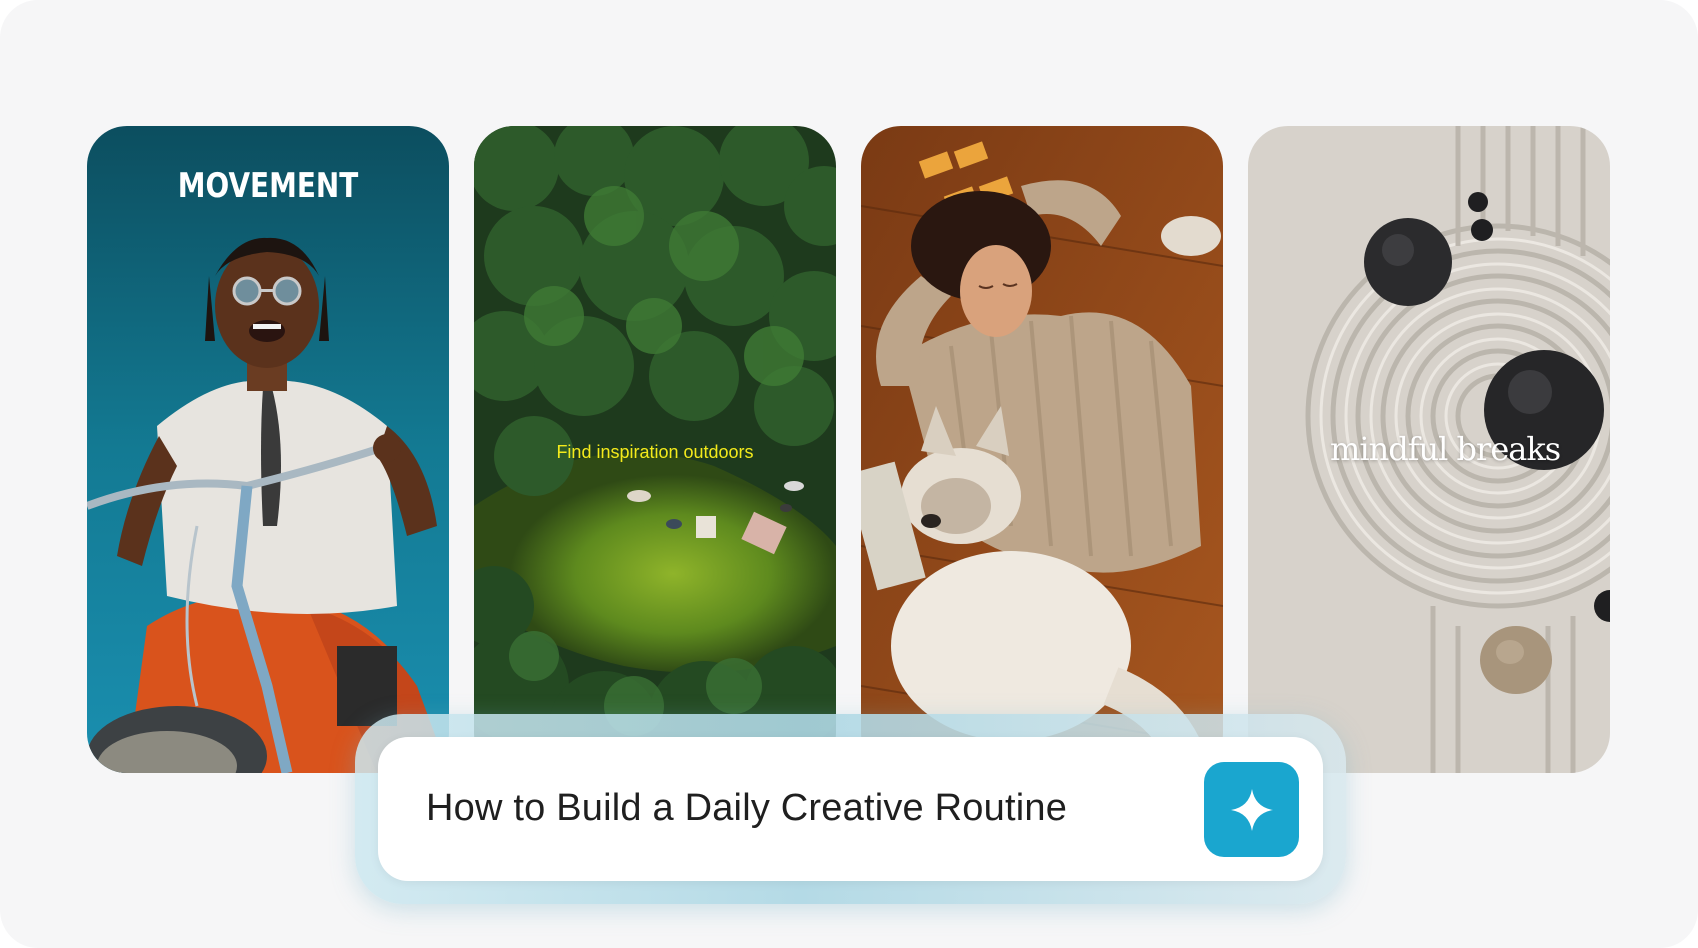  I want to click on card-title-outdoors: Find inspiration outdoors, so click(655, 452).